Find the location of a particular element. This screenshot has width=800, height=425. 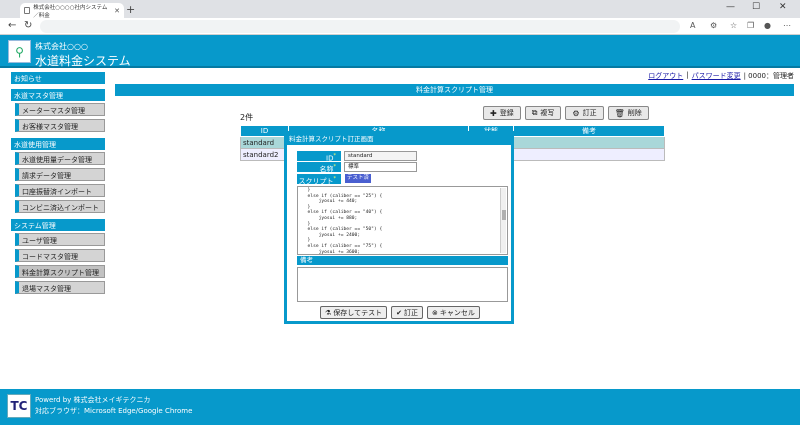

memo-textarea is located at coordinates (402, 284).